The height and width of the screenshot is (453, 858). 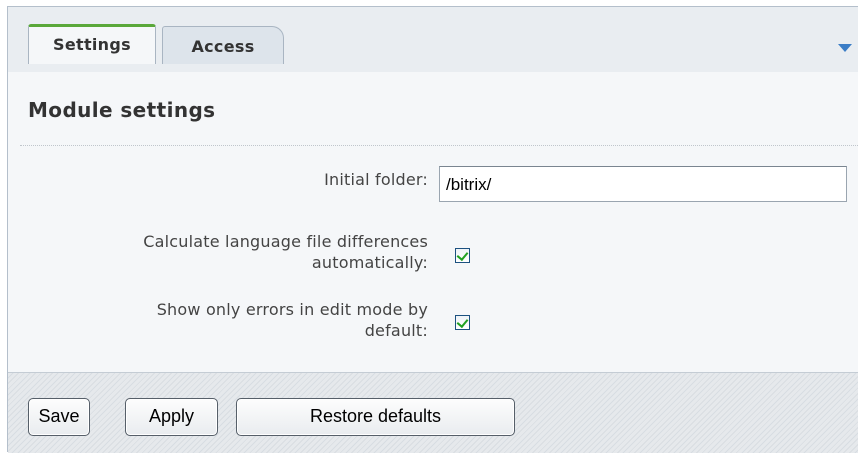 I want to click on tab-settings: Settings, so click(x=92, y=44).